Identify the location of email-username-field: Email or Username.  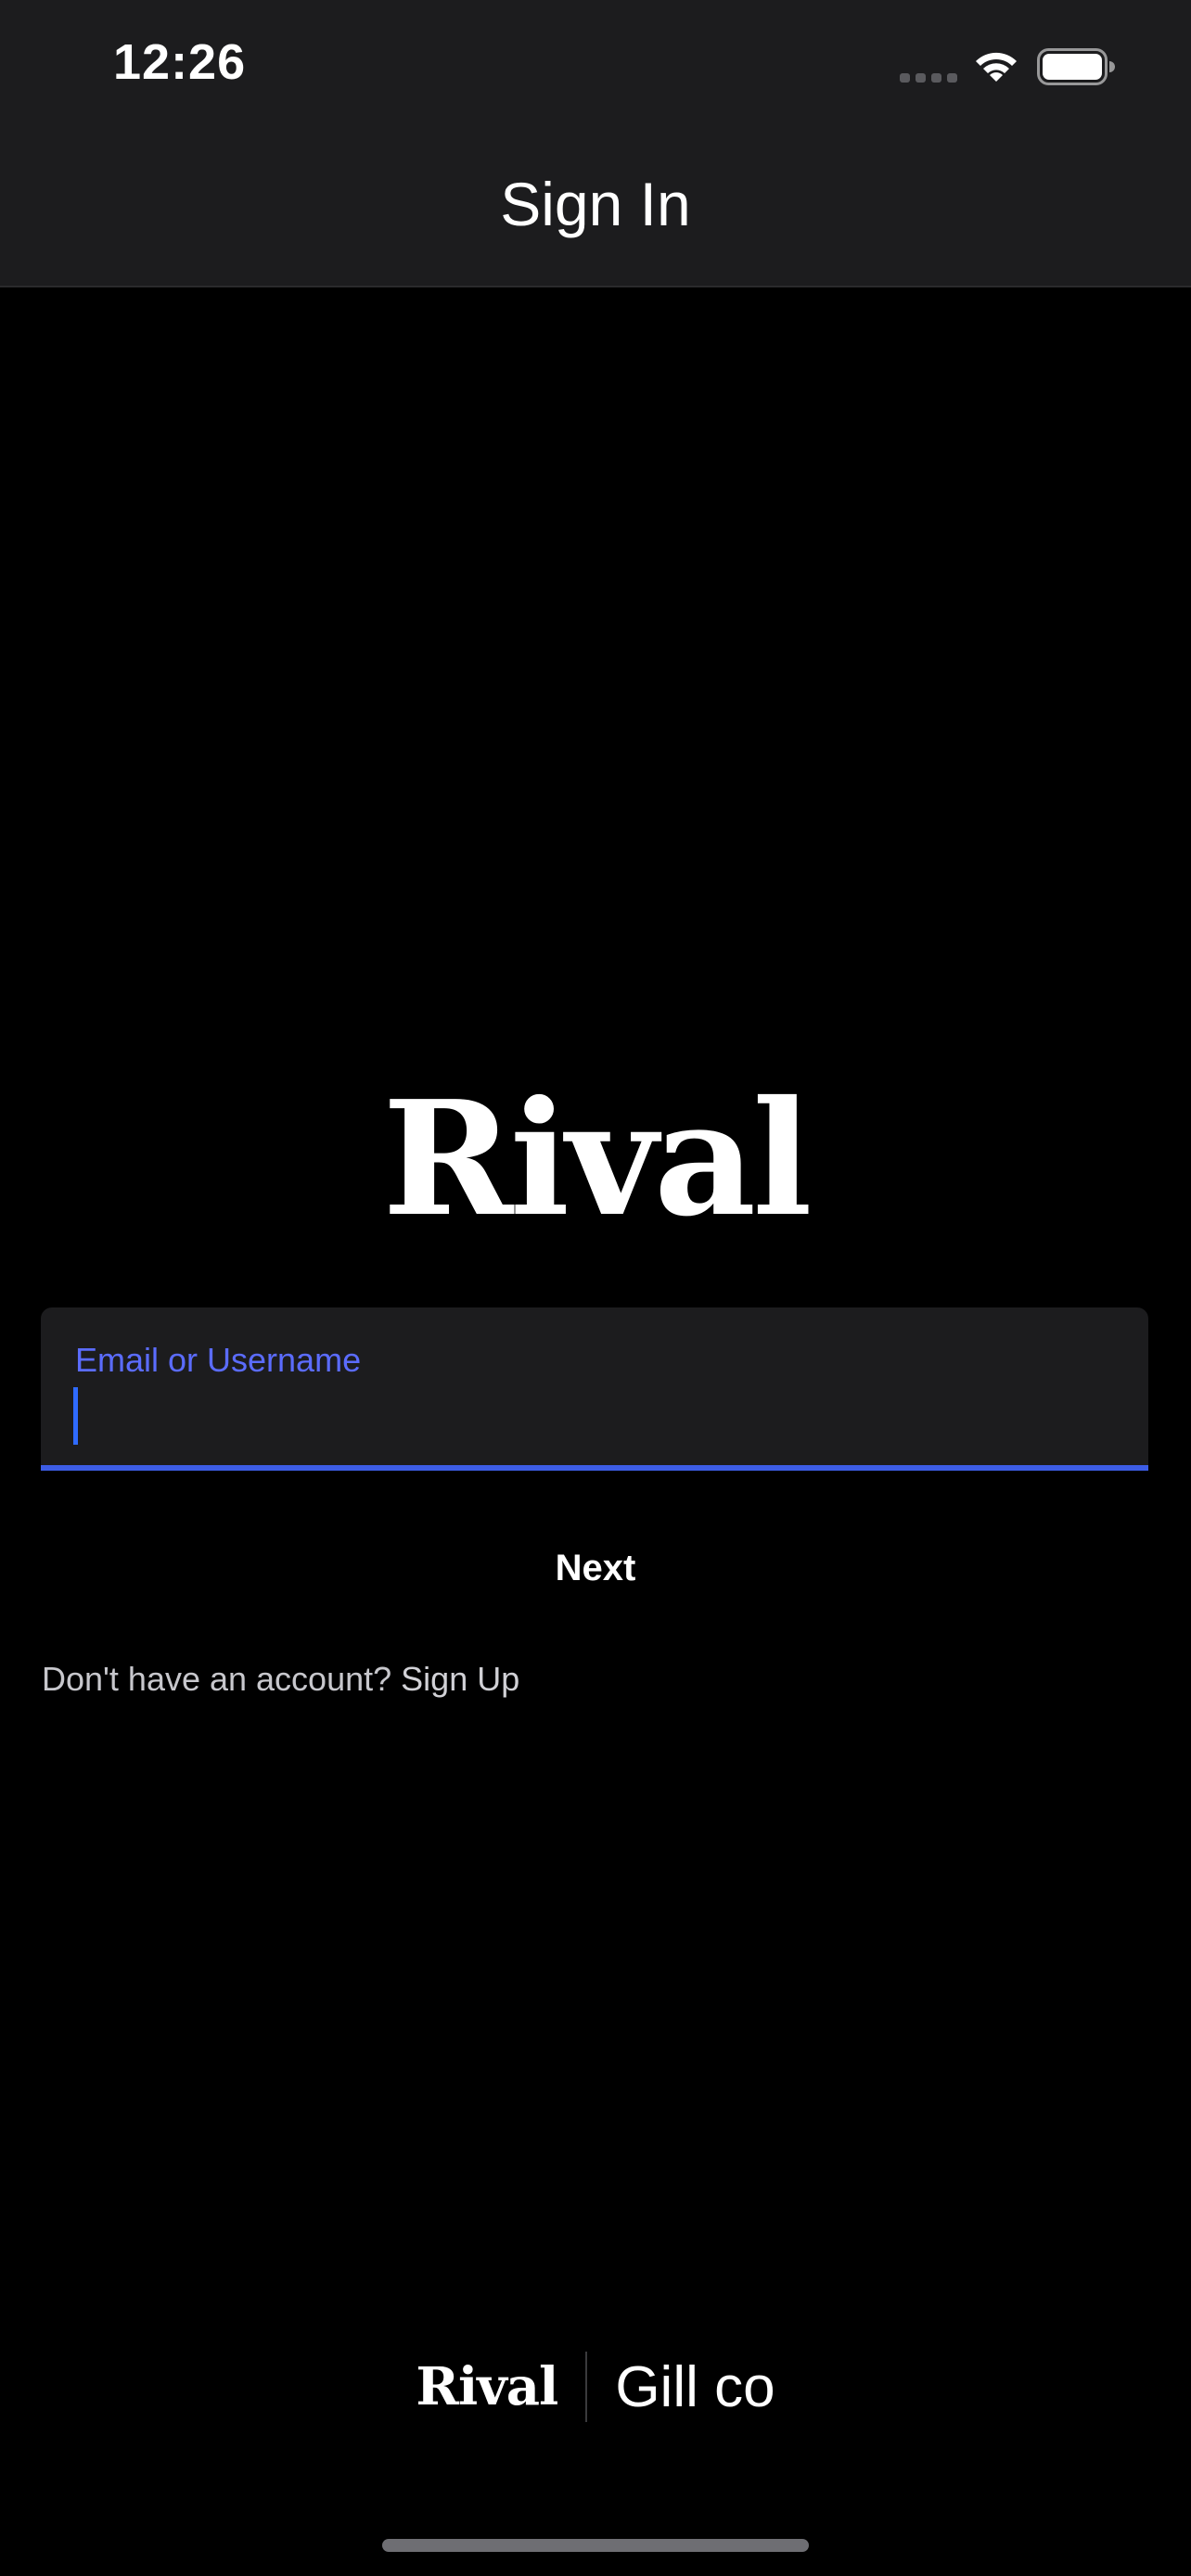
(594, 1389).